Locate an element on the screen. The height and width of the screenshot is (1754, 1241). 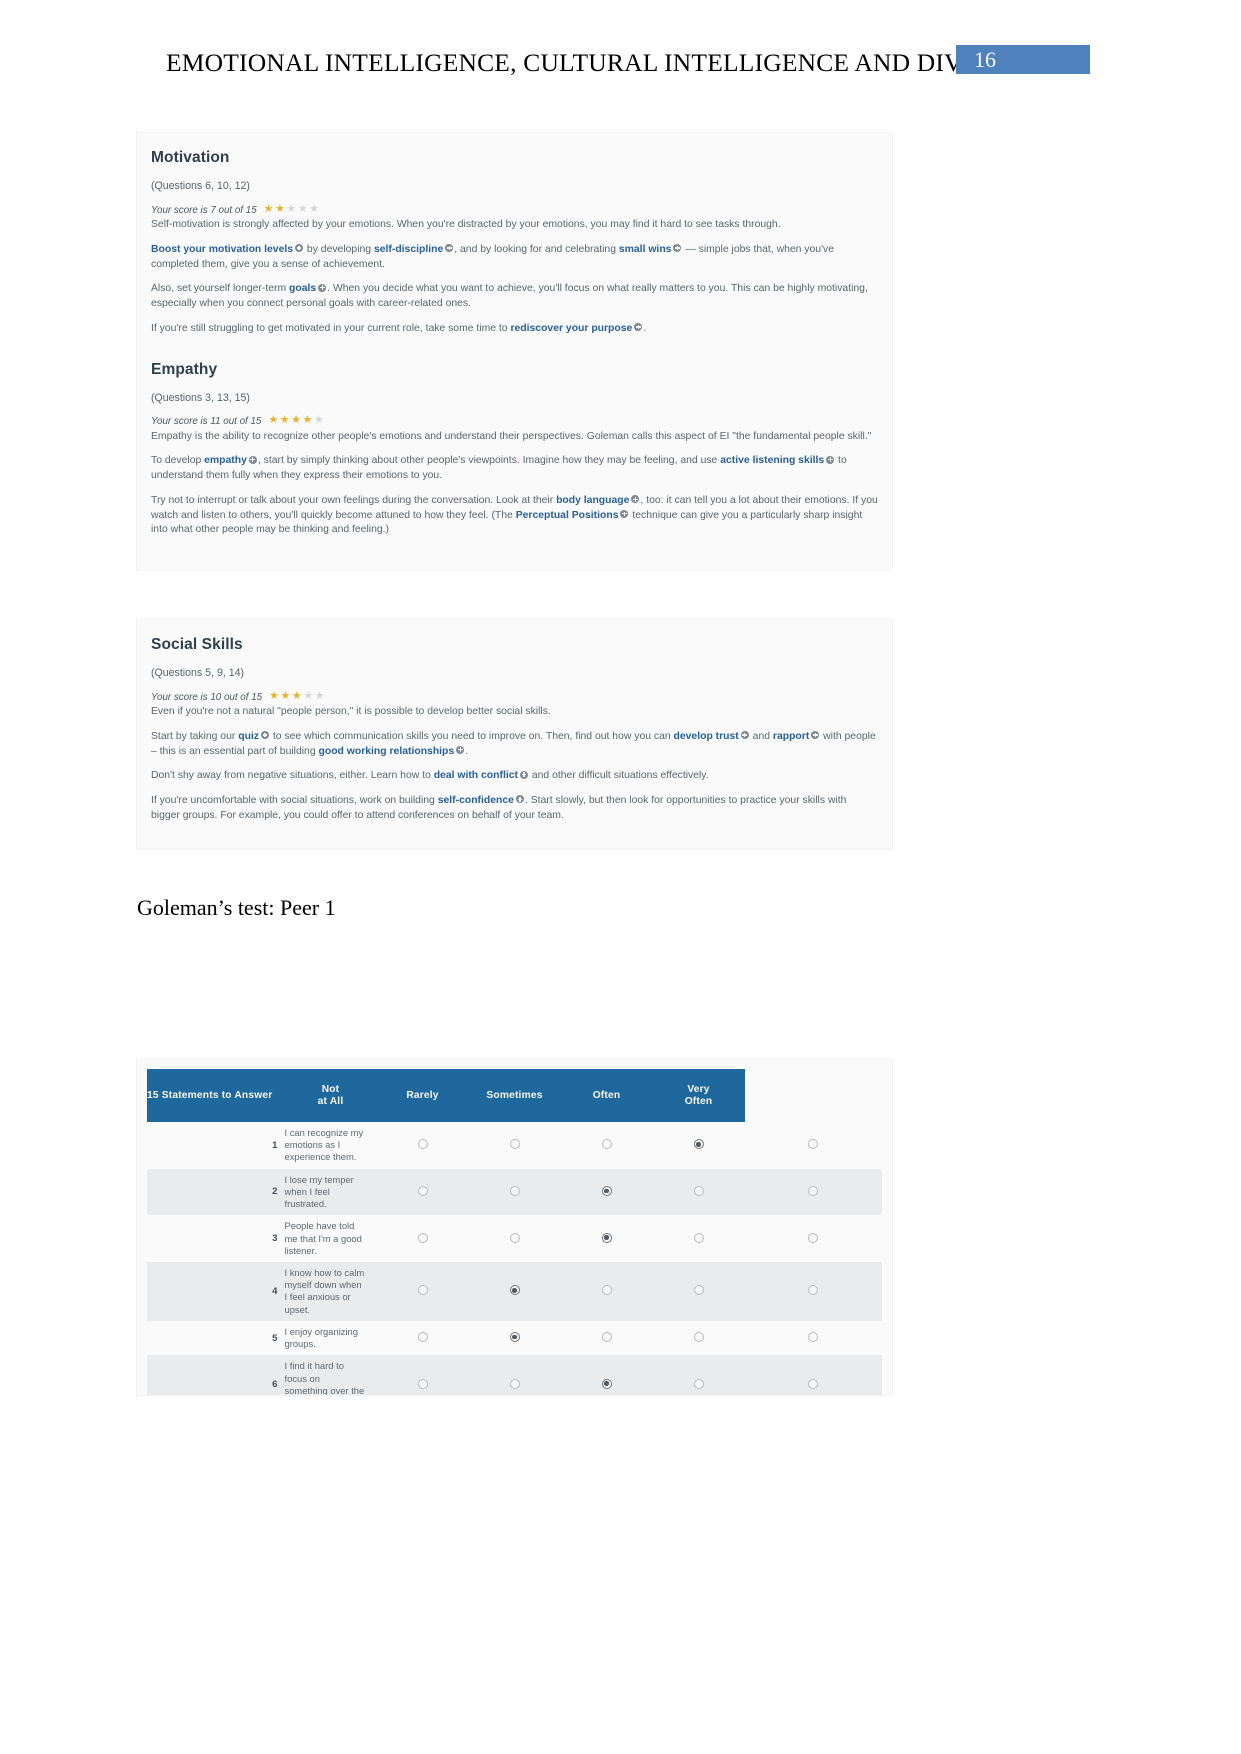
section-heading: Empathy is located at coordinates (184, 369).